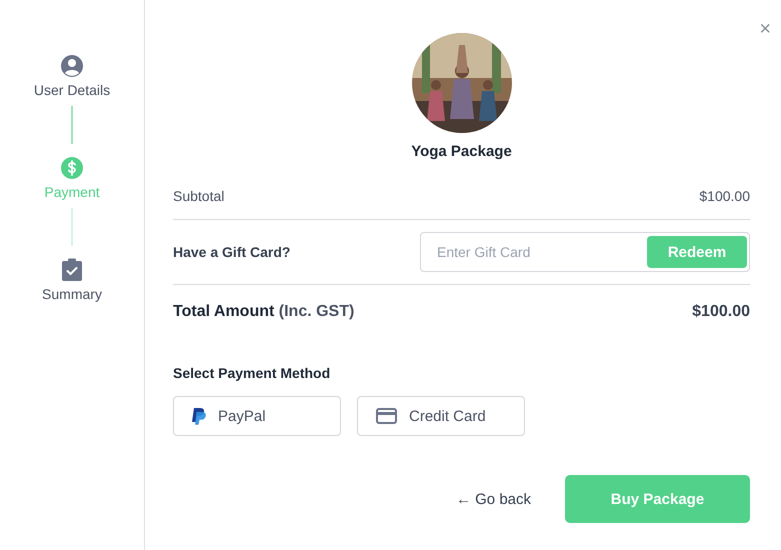 The height and width of the screenshot is (550, 781). I want to click on go-back-link: ← Go back, so click(493, 499).